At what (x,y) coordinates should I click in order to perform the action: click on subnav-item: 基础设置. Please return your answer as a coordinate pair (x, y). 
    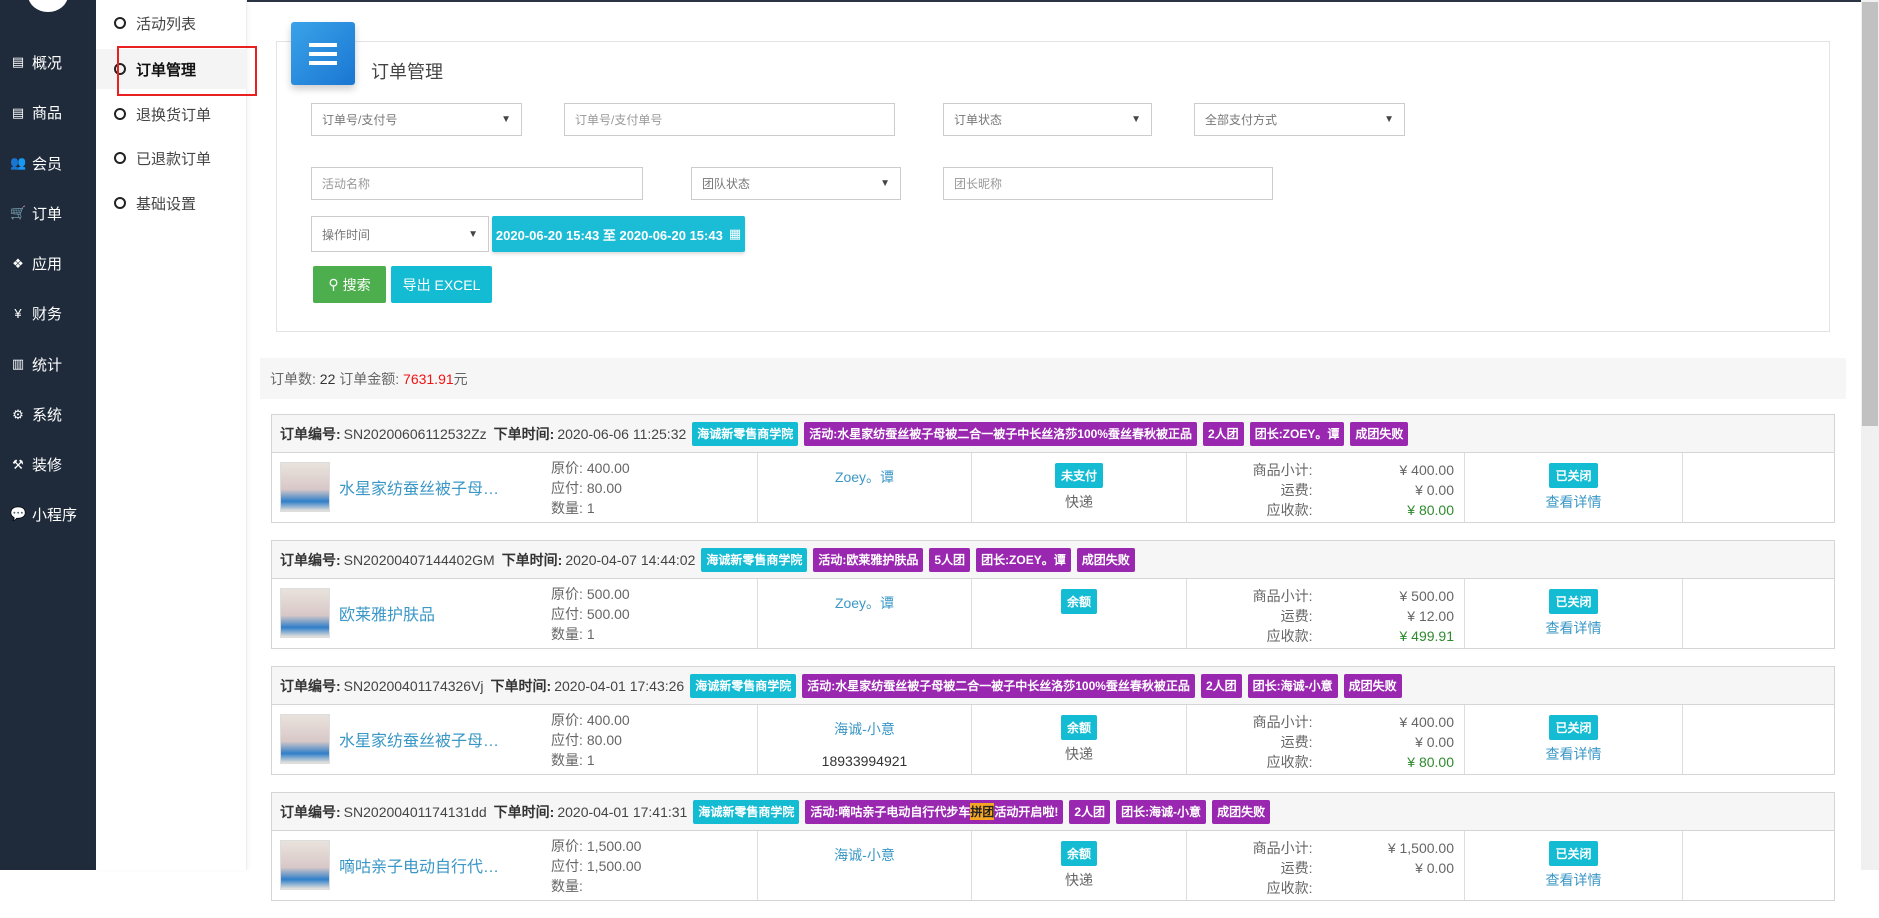
    Looking at the image, I should click on (171, 203).